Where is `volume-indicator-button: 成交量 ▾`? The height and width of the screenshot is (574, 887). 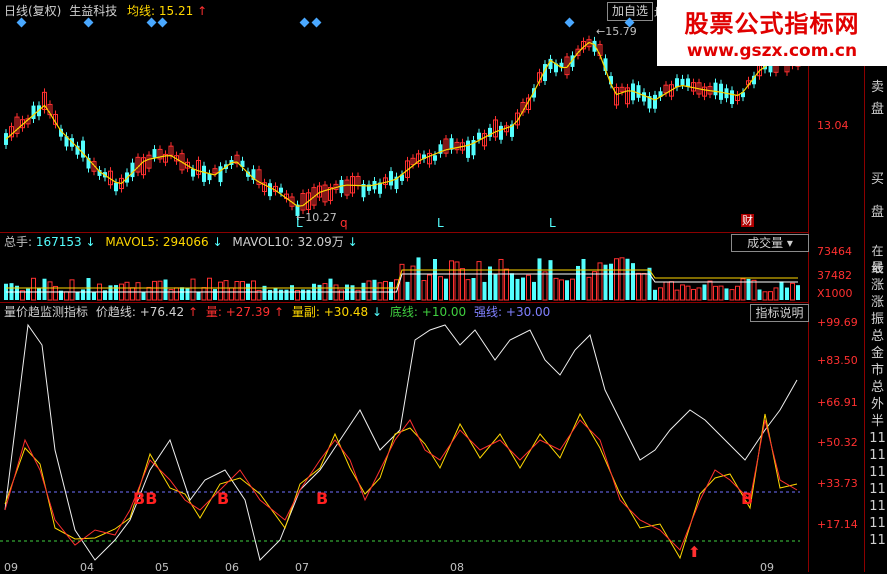
volume-indicator-button: 成交量 ▾ is located at coordinates (770, 243).